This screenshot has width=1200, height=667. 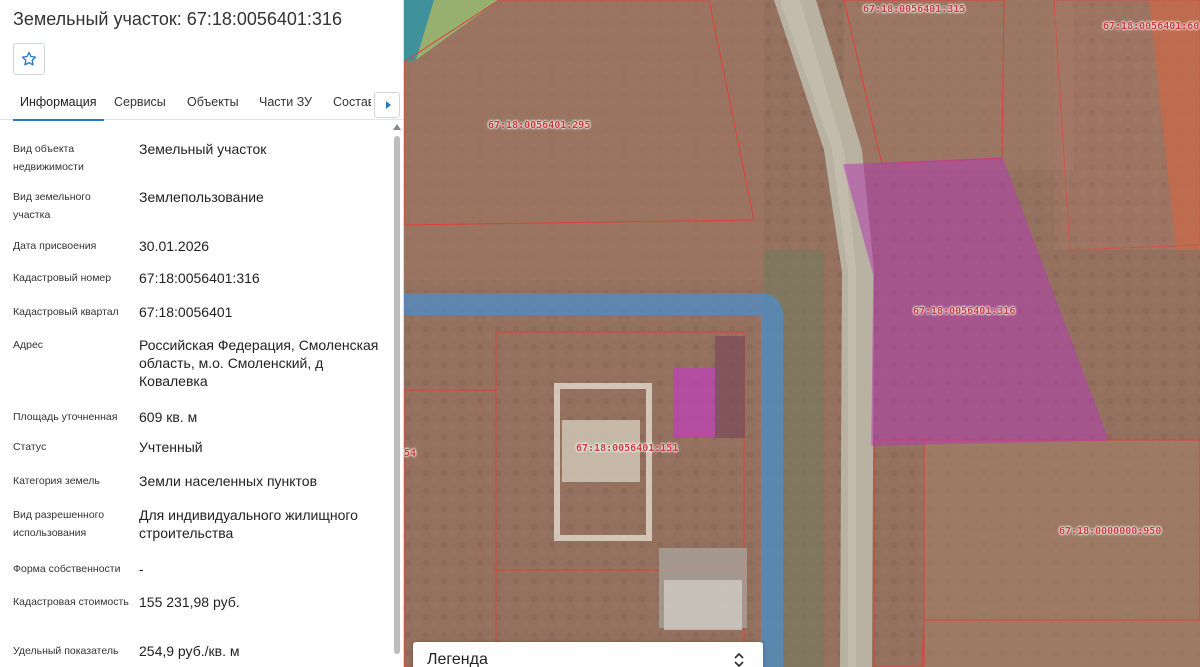 What do you see at coordinates (177, 19) in the screenshot?
I see `page-title: Земельный участок: 67:18:0056401:316` at bounding box center [177, 19].